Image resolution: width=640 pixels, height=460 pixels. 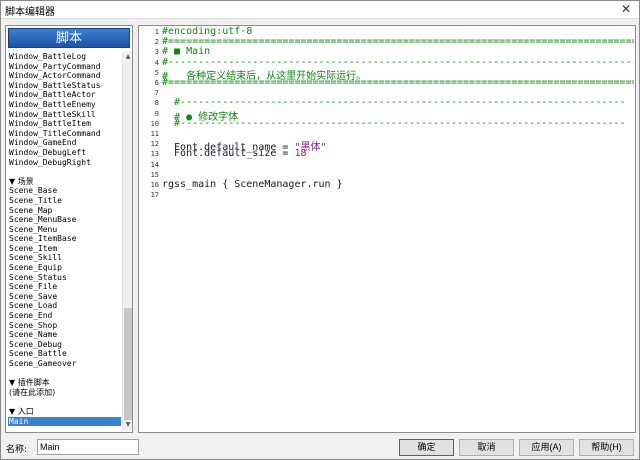 What do you see at coordinates (127, 241) in the screenshot?
I see `script-list-scrollbar: ▲ ▼` at bounding box center [127, 241].